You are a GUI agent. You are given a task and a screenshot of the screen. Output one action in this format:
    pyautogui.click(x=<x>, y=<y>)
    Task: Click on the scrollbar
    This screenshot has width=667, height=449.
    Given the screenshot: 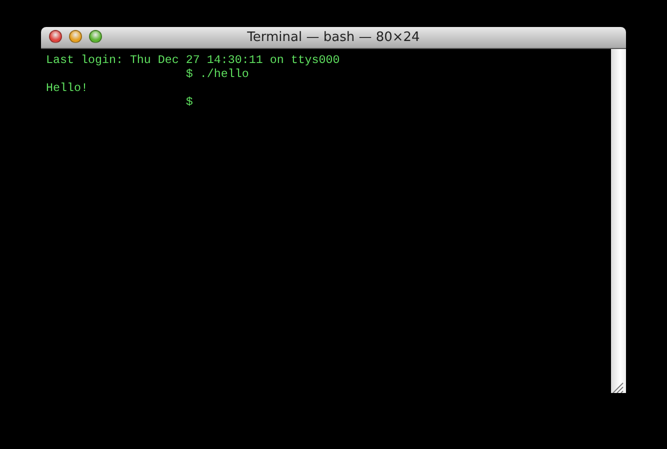 What is the action you would take?
    pyautogui.click(x=618, y=221)
    